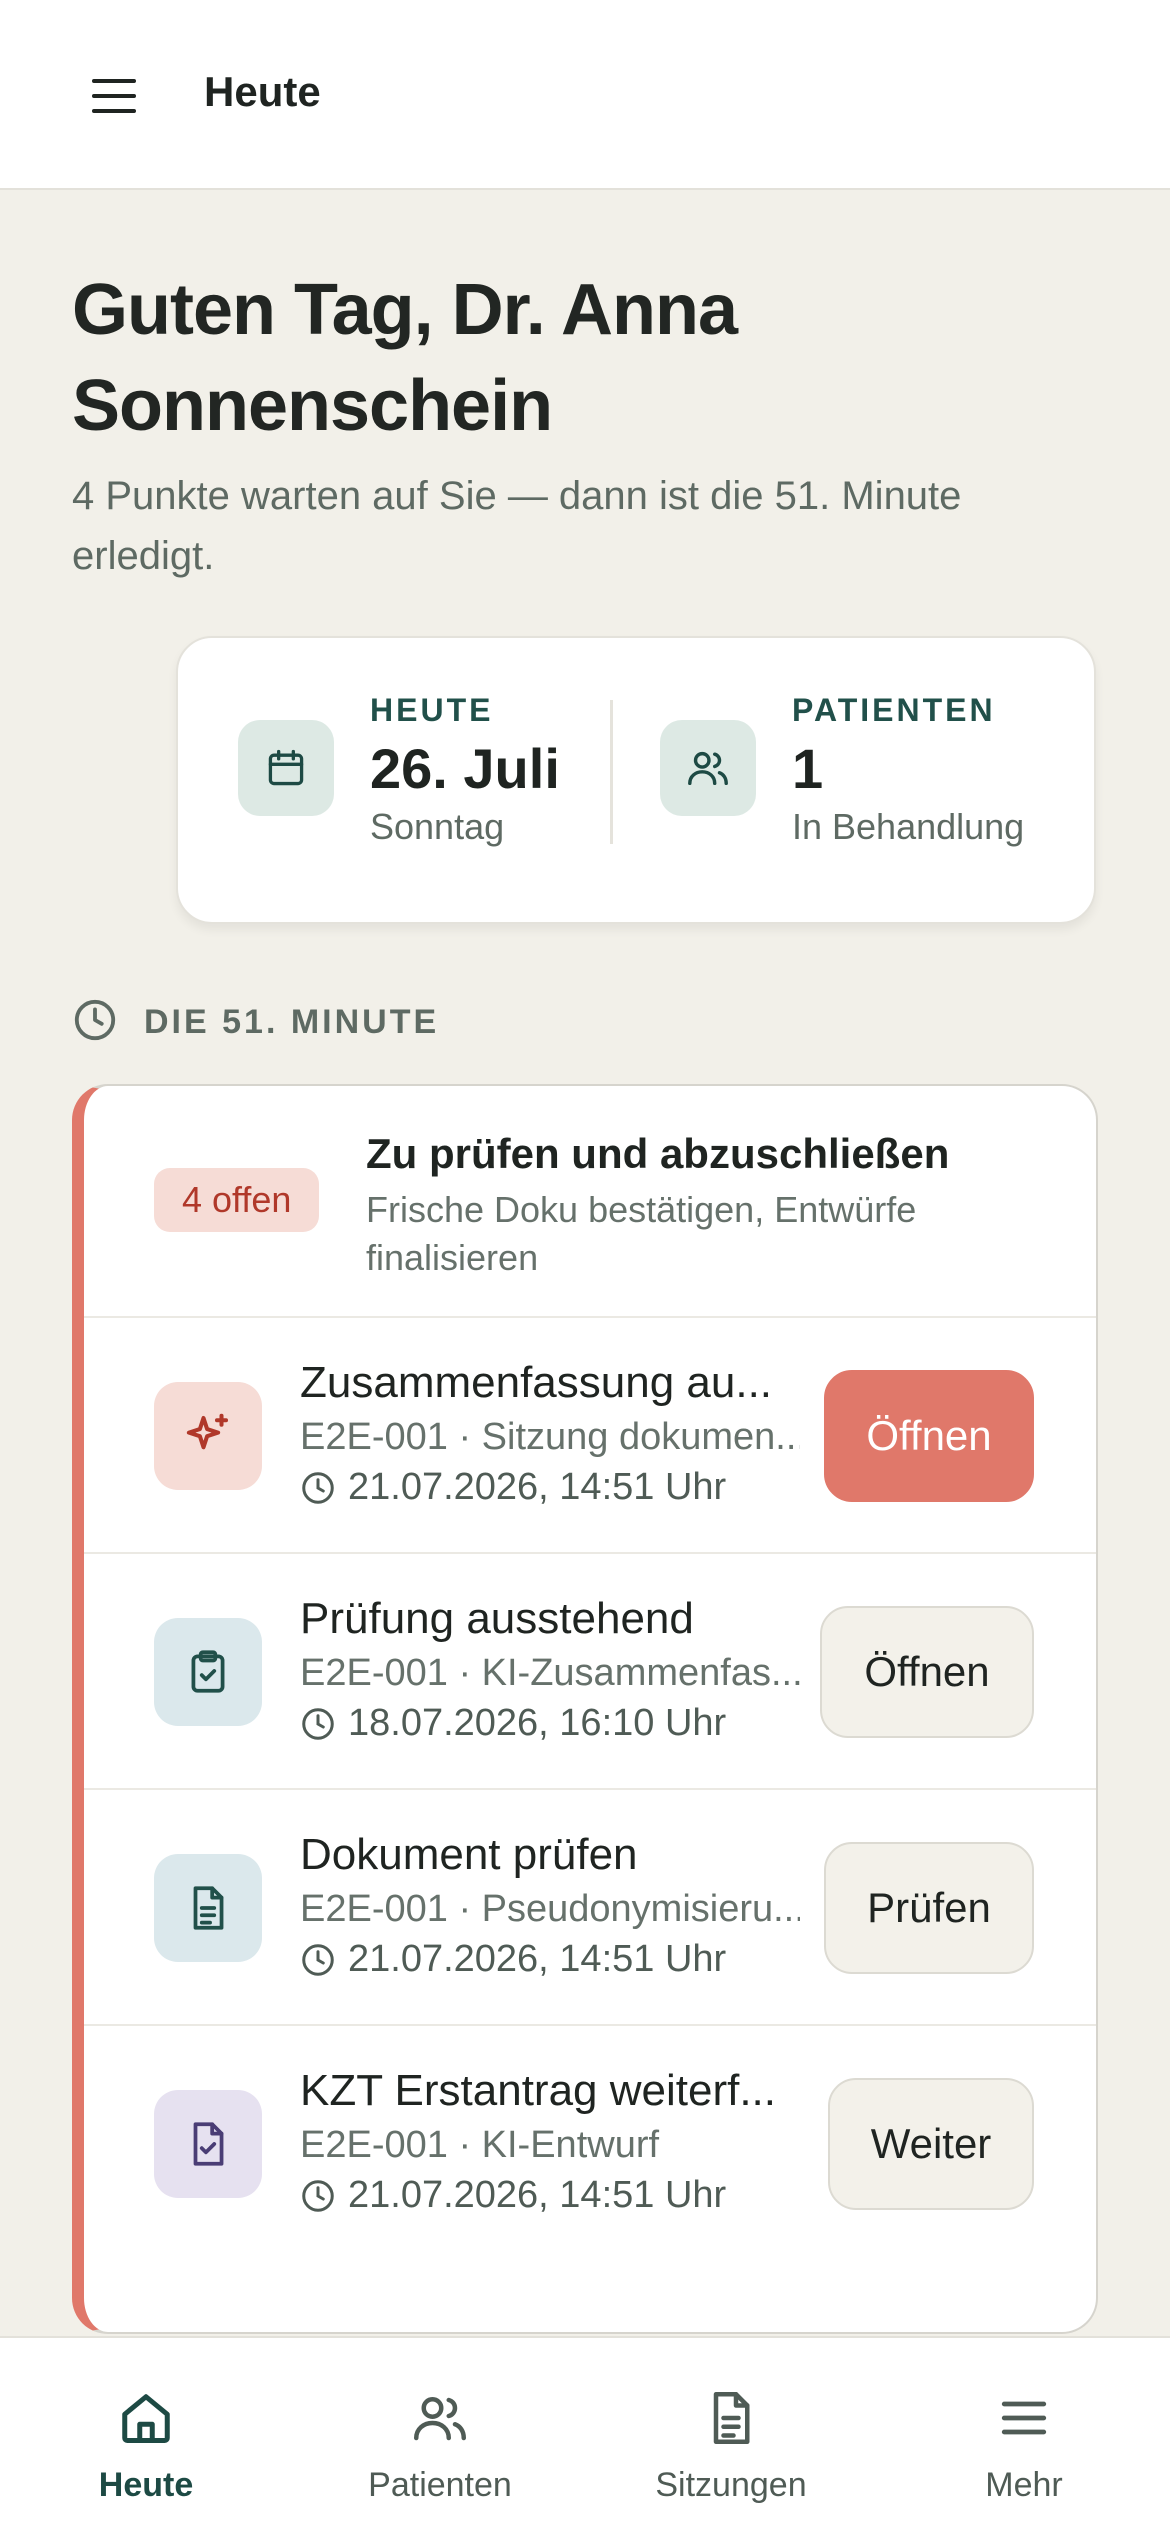  What do you see at coordinates (931, 2144) in the screenshot?
I see `continue-button: Weiter` at bounding box center [931, 2144].